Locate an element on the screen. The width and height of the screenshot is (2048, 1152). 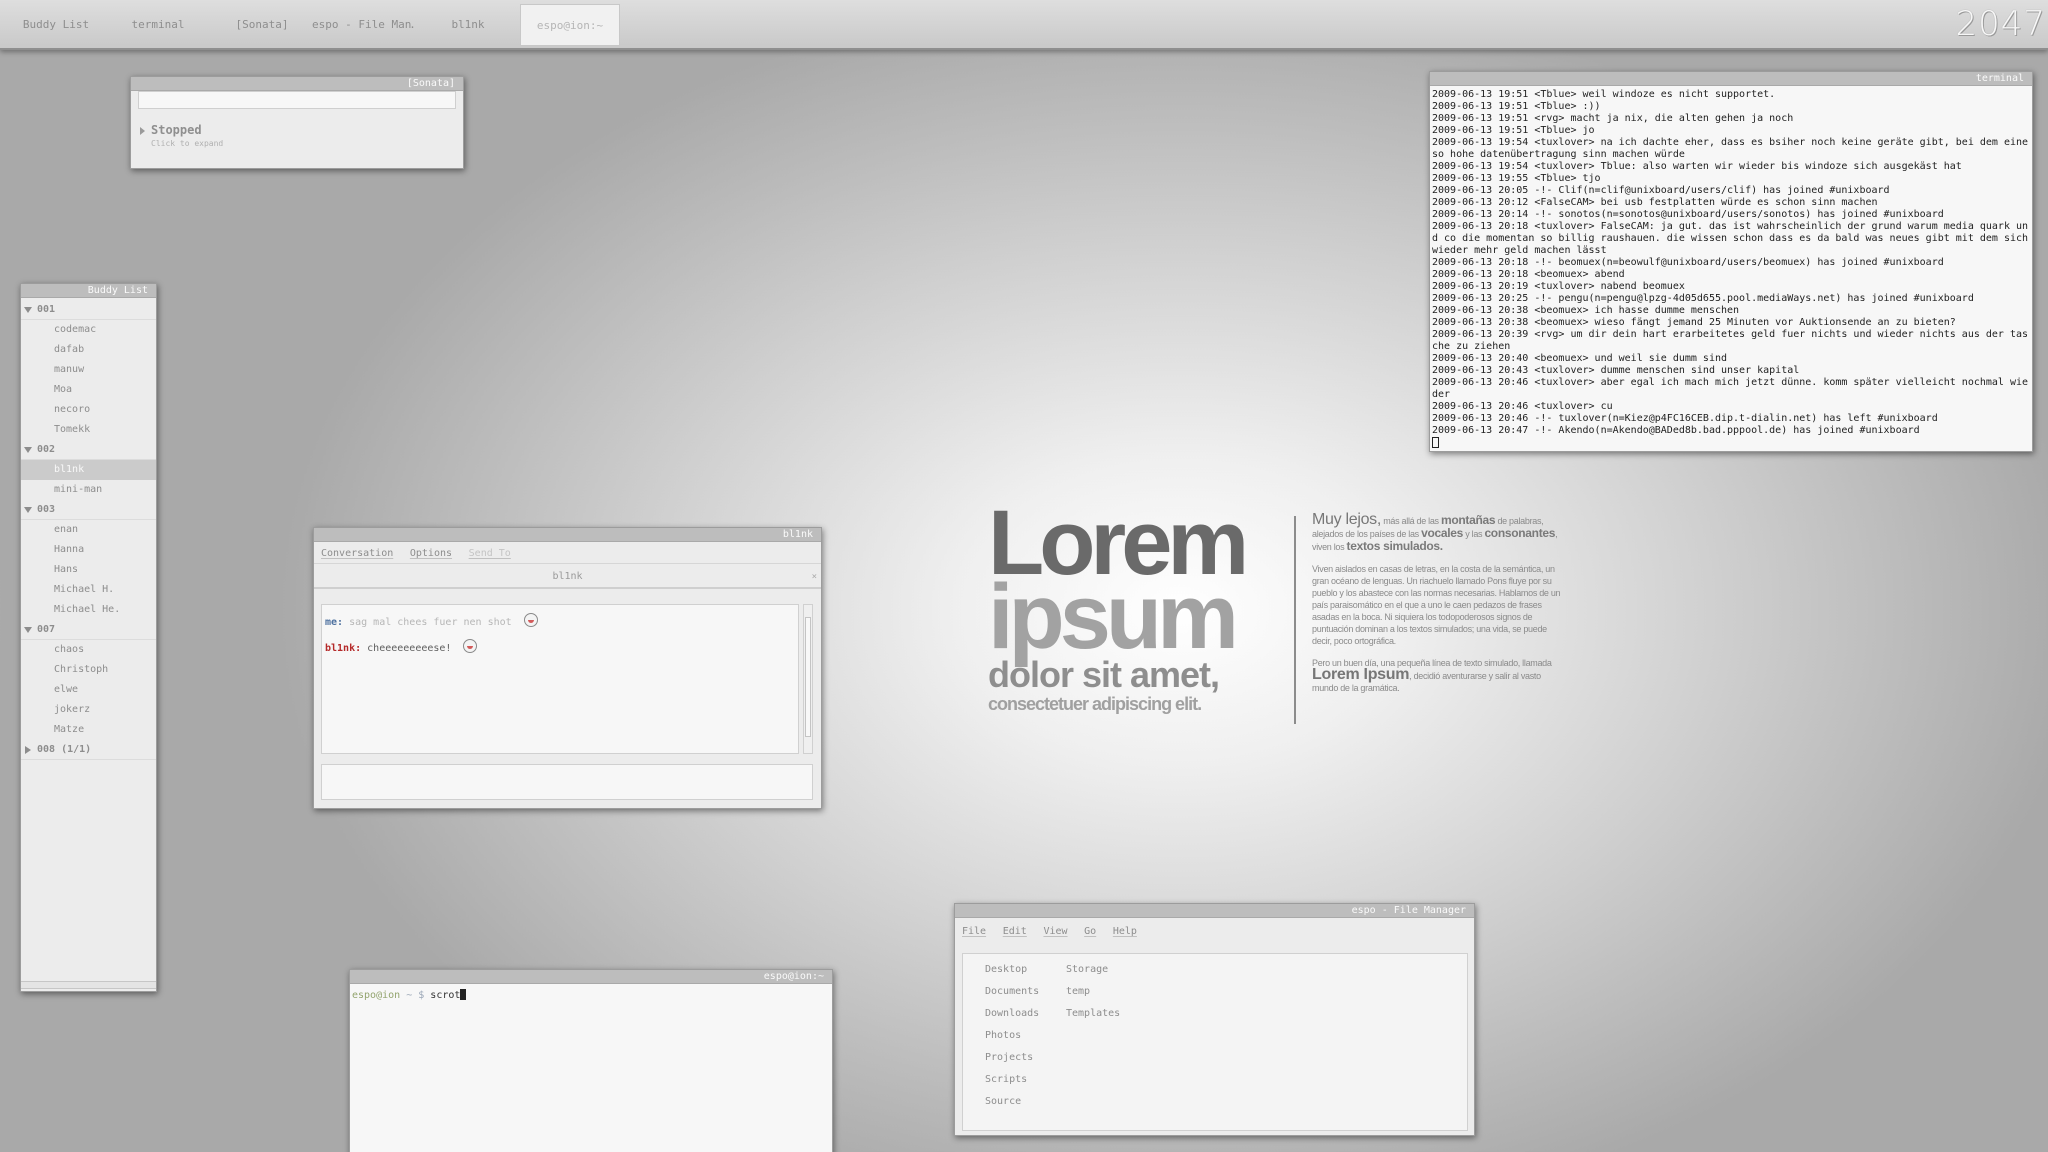
buddy-item: dafab is located at coordinates (88, 350).